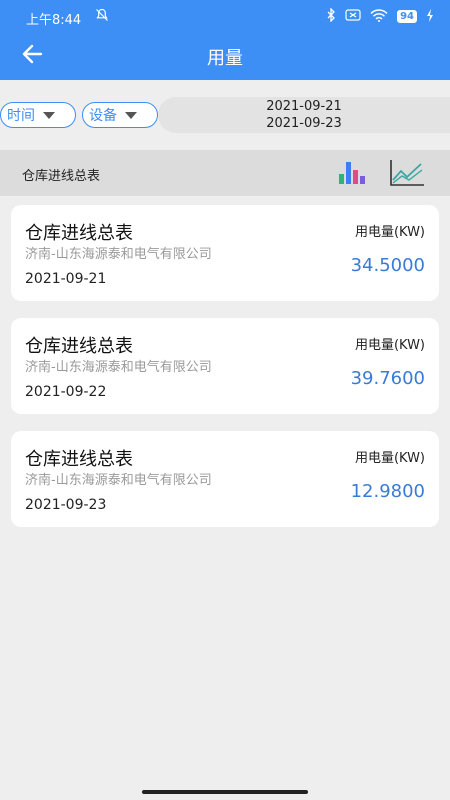 Image resolution: width=450 pixels, height=800 pixels. Describe the element at coordinates (387, 378) in the screenshot. I see `record-value: 39.7600` at that location.